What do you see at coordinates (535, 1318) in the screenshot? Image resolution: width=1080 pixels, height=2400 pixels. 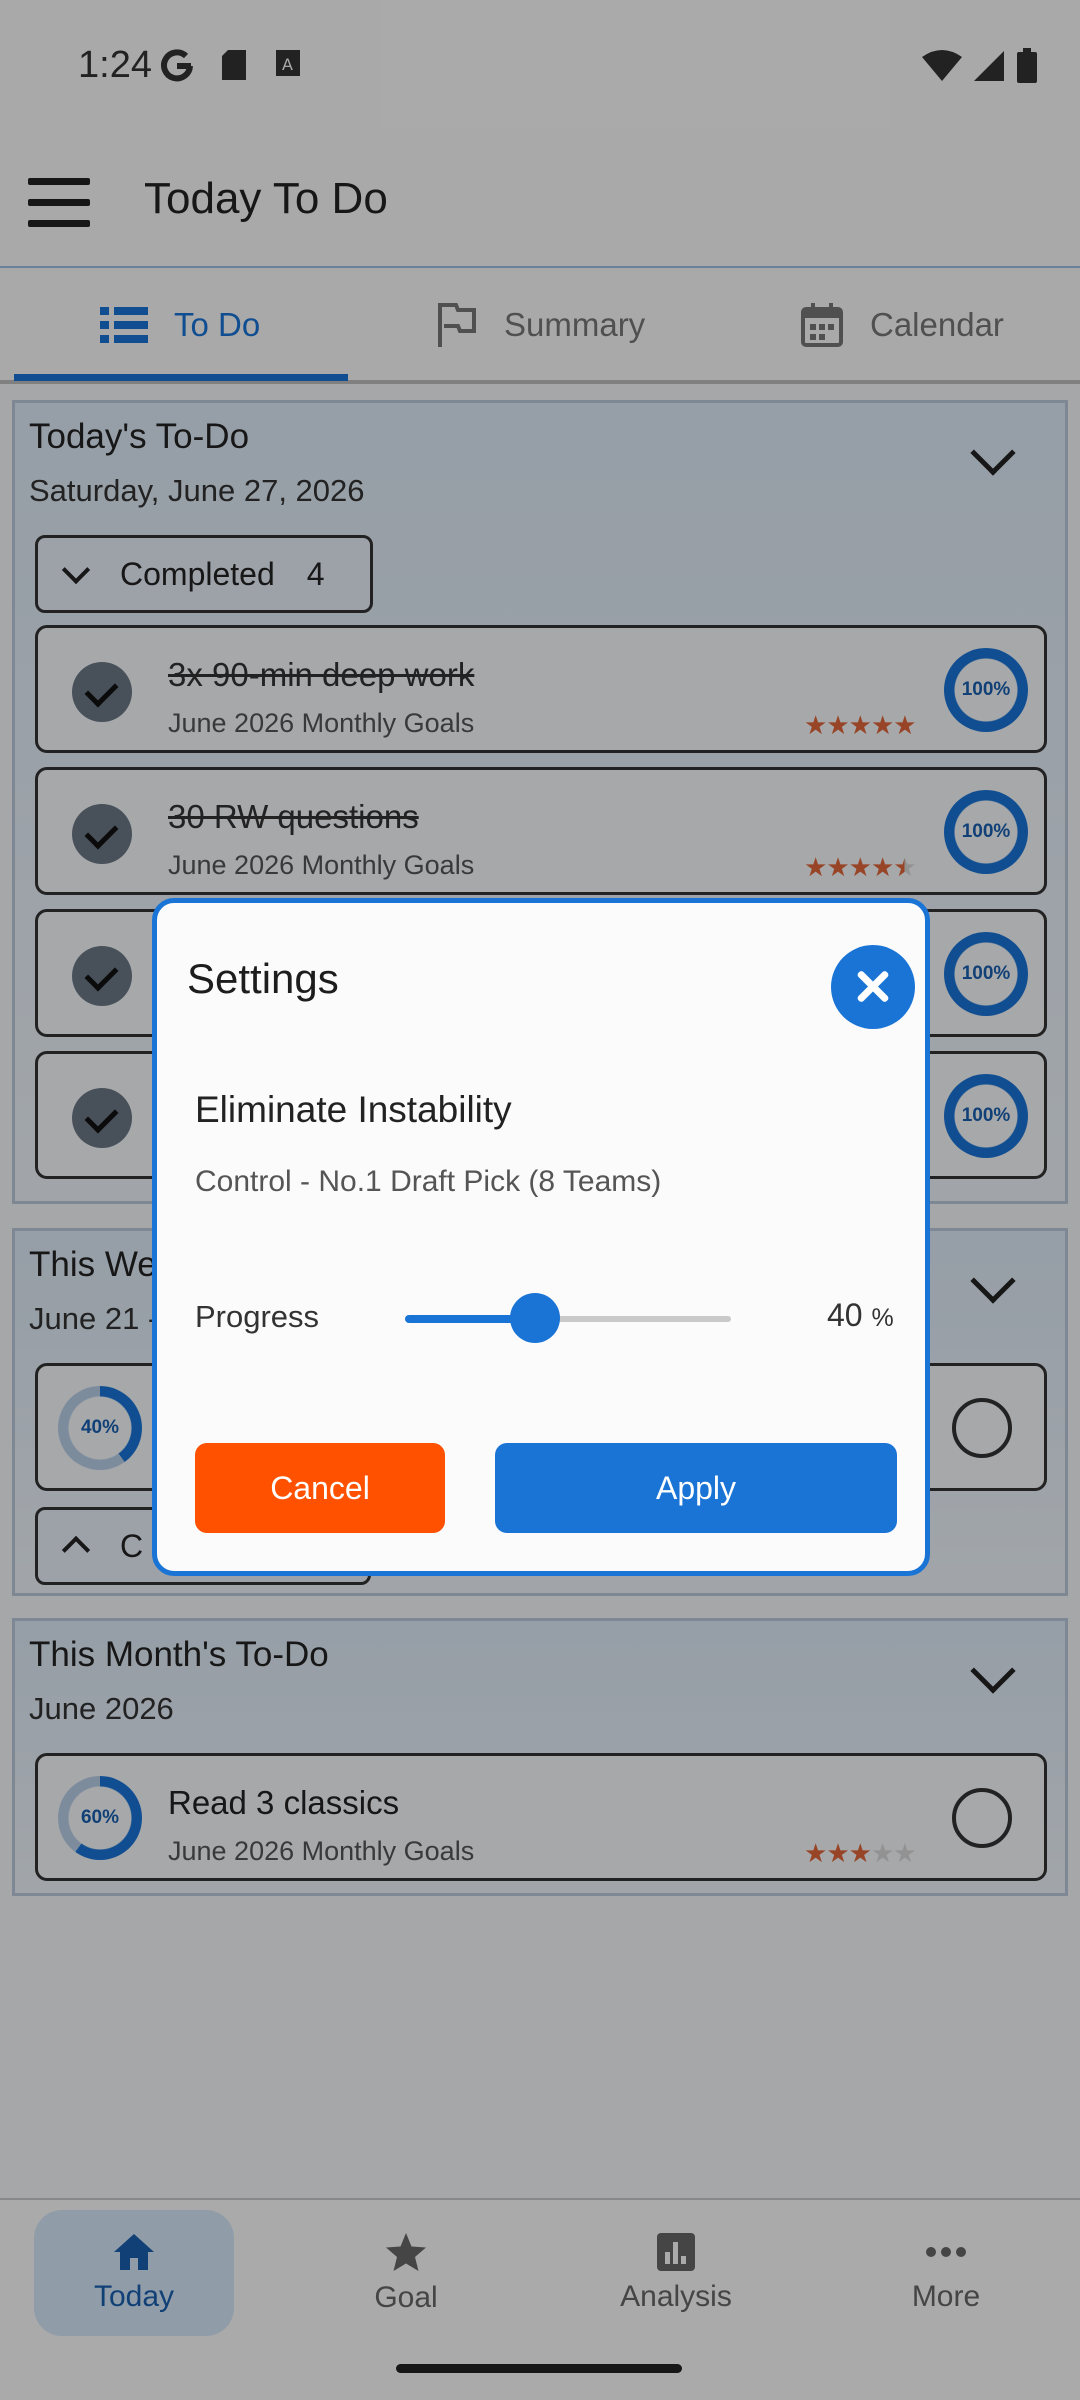 I see `progress-slider-thumb` at bounding box center [535, 1318].